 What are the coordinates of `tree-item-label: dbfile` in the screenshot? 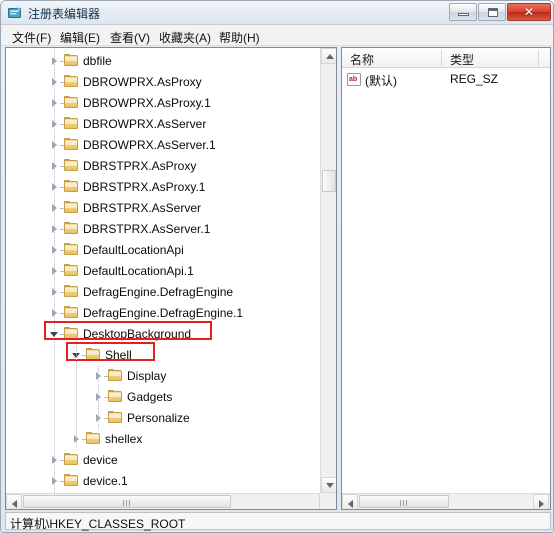 It's located at (97, 61).